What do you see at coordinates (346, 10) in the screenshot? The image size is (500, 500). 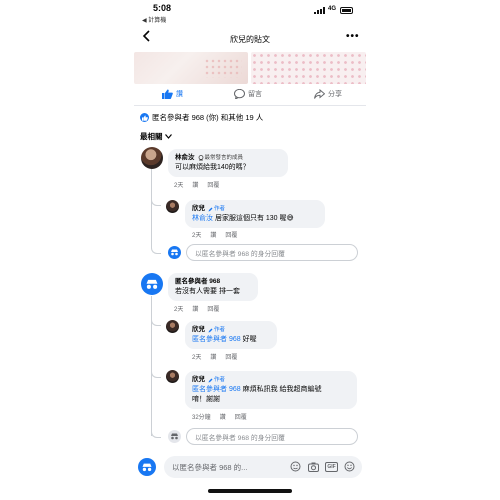 I see `battery-icon` at bounding box center [346, 10].